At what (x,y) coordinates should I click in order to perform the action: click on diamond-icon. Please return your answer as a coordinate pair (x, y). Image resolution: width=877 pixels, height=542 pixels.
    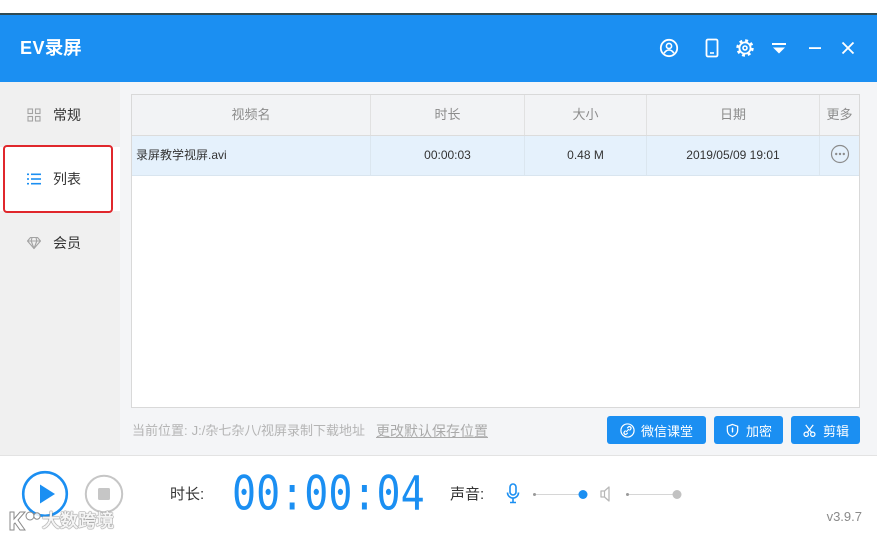
    Looking at the image, I should click on (34, 243).